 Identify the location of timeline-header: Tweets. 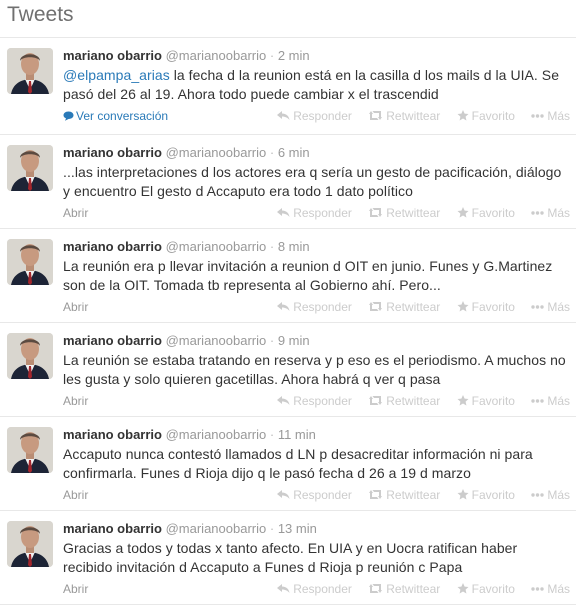
(288, 19).